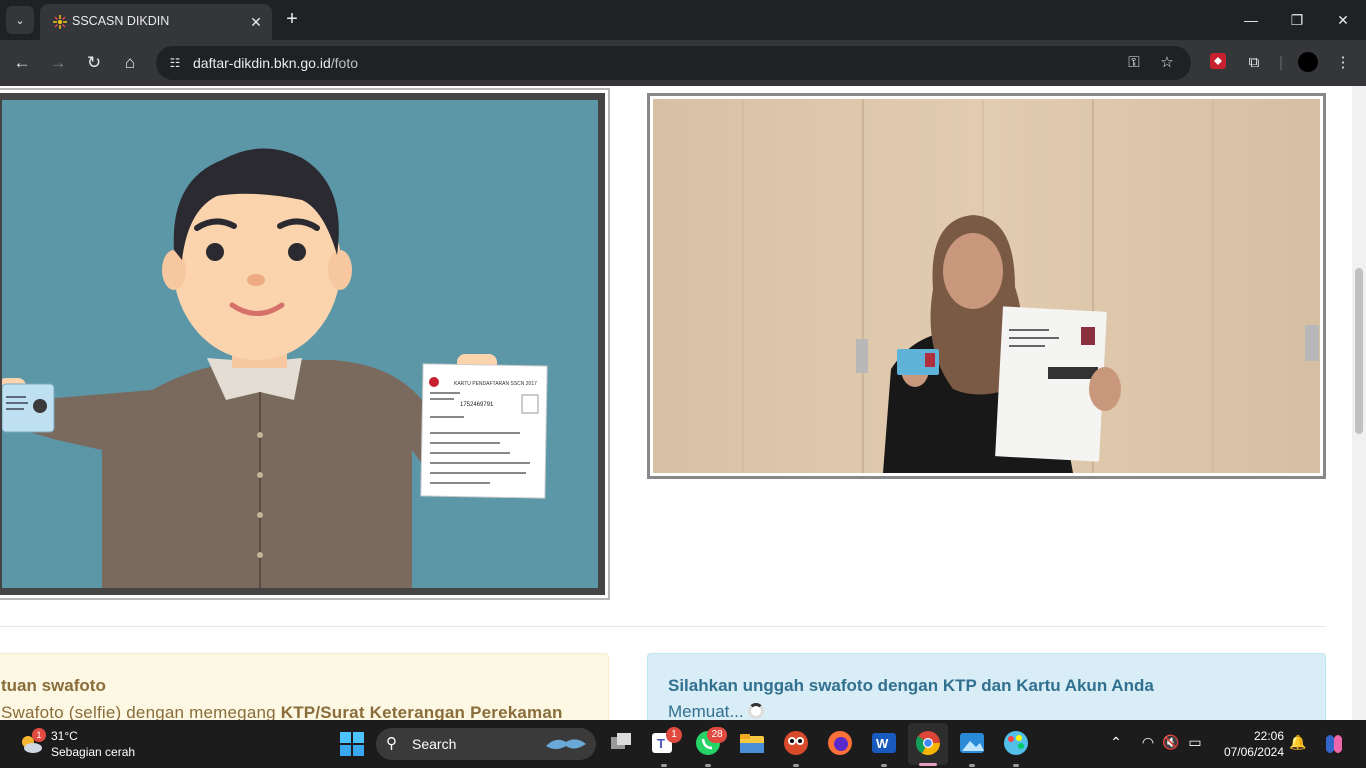  Describe the element at coordinates (39, 735) in the screenshot. I see `weather-badge: 1` at that location.